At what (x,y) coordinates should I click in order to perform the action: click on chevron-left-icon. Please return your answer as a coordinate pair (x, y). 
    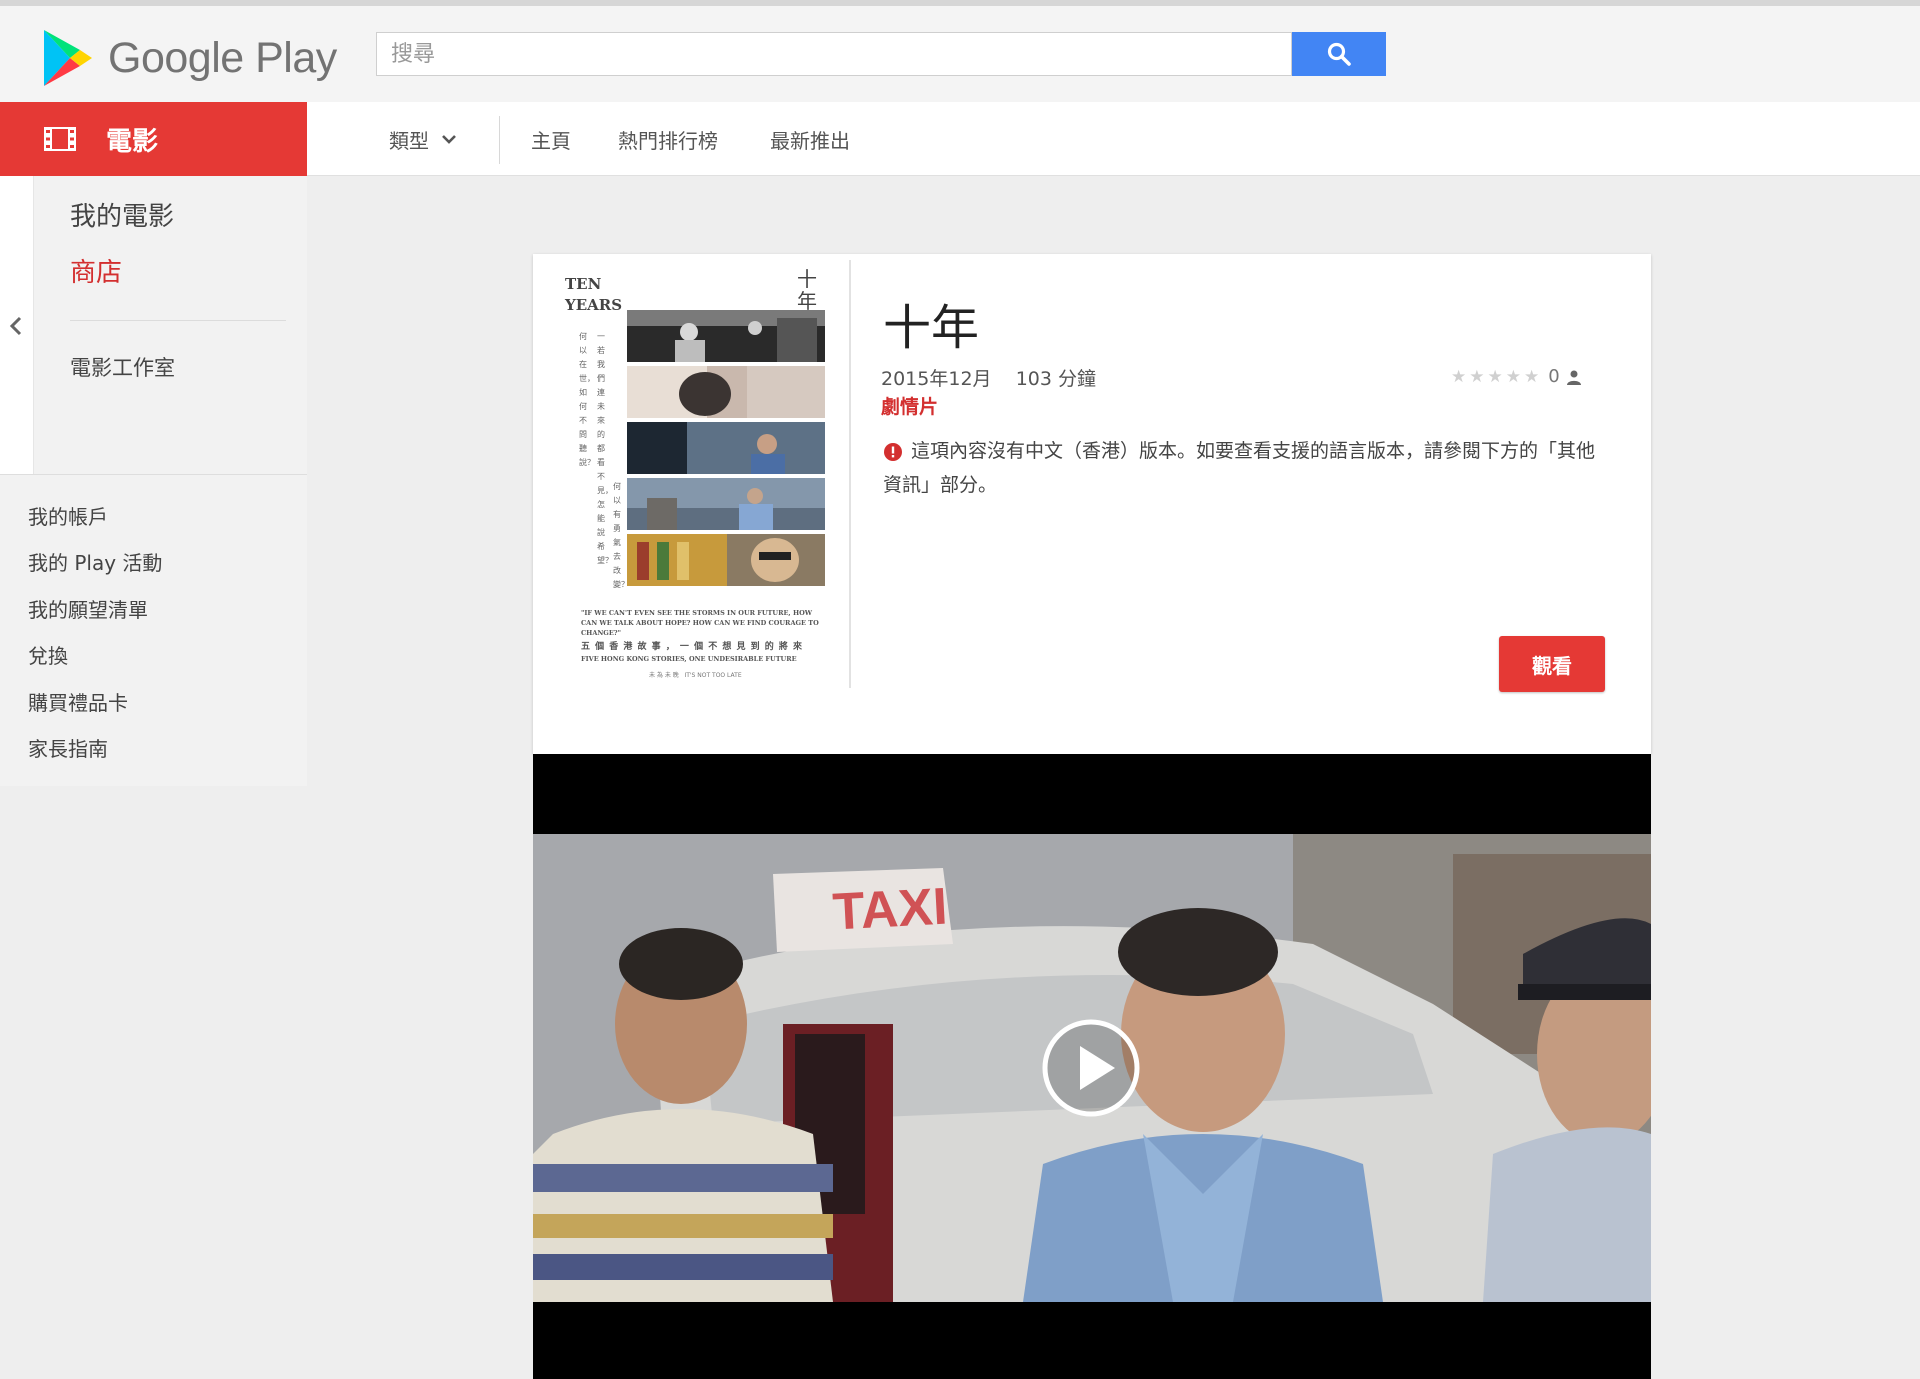
    Looking at the image, I should click on (16, 326).